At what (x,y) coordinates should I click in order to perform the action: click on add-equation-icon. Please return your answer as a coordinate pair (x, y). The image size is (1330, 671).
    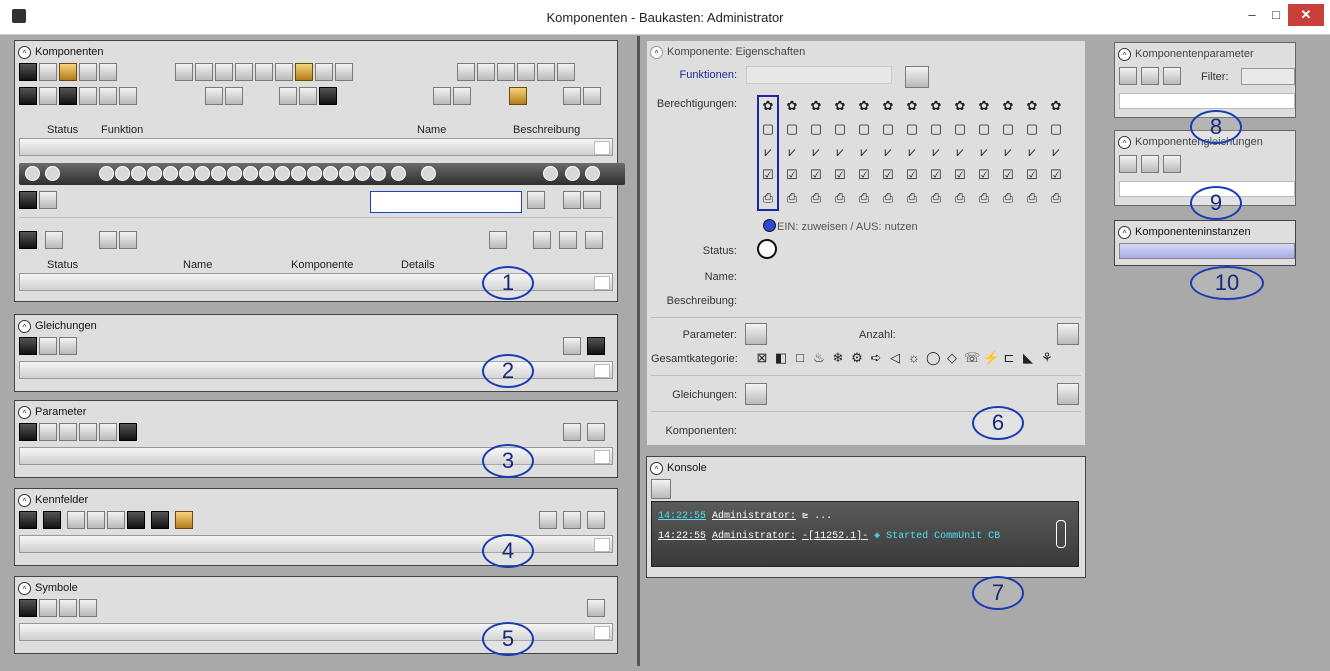
    Looking at the image, I should click on (28, 346).